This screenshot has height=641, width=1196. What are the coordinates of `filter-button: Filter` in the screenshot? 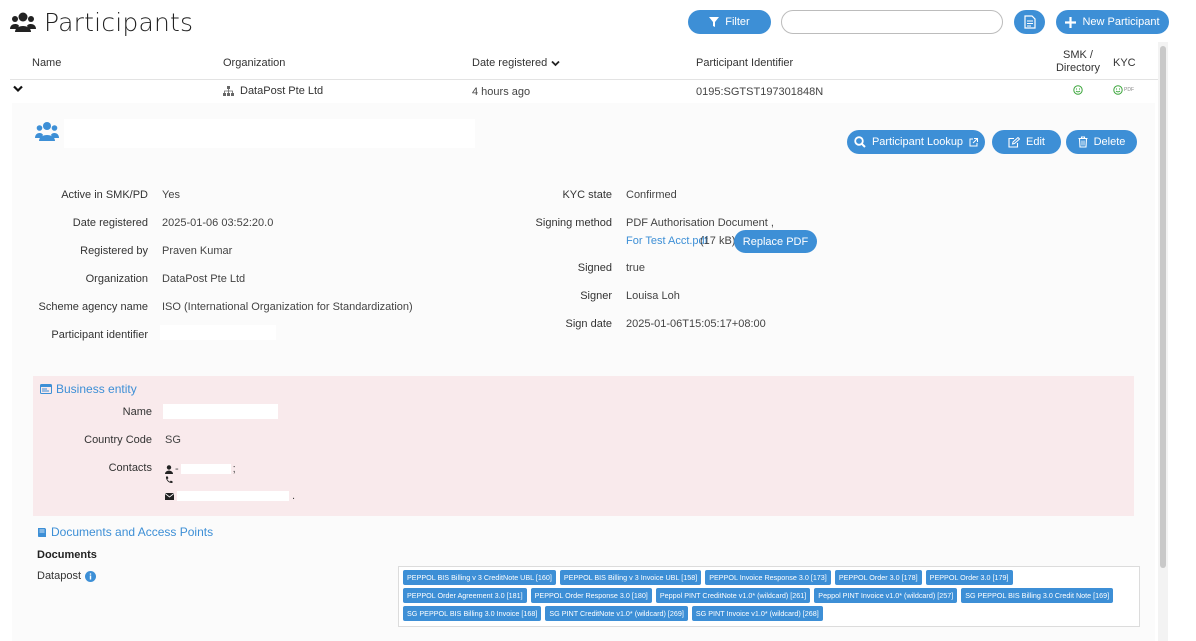 It's located at (729, 22).